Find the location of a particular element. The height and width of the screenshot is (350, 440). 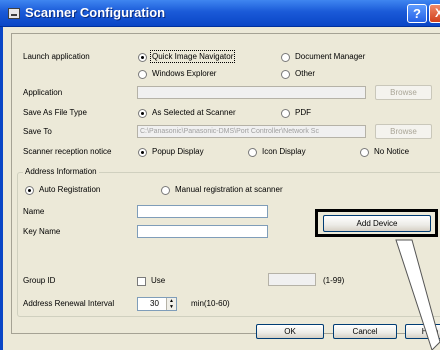

ok-button: OK is located at coordinates (290, 331).